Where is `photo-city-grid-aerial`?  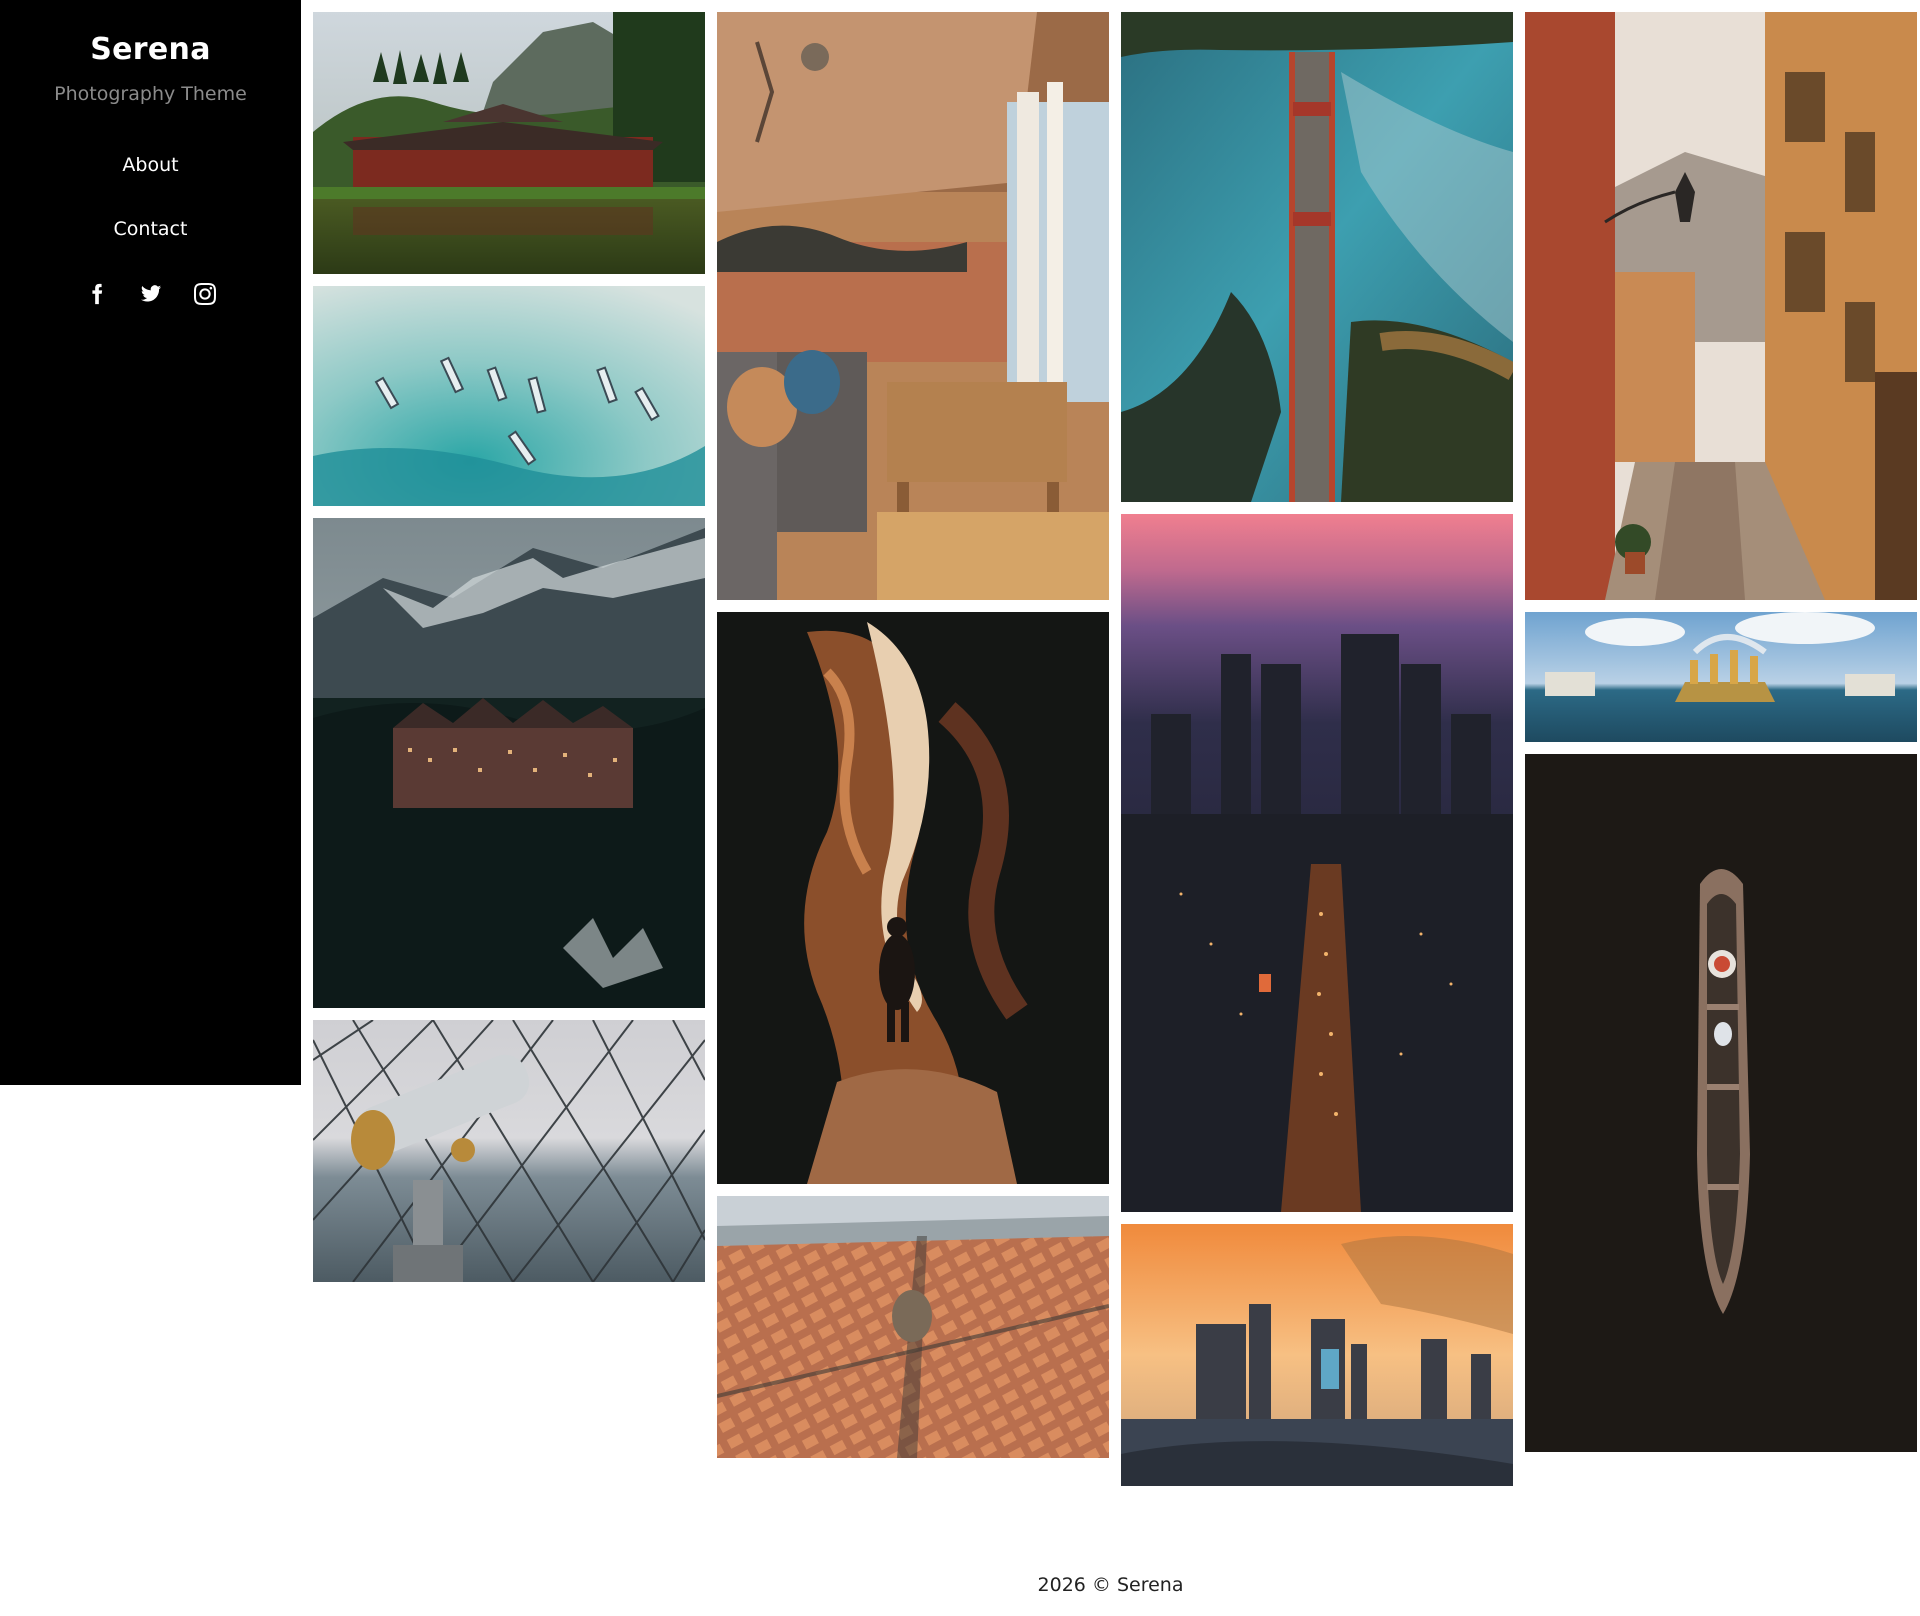
photo-city-grid-aerial is located at coordinates (913, 1327).